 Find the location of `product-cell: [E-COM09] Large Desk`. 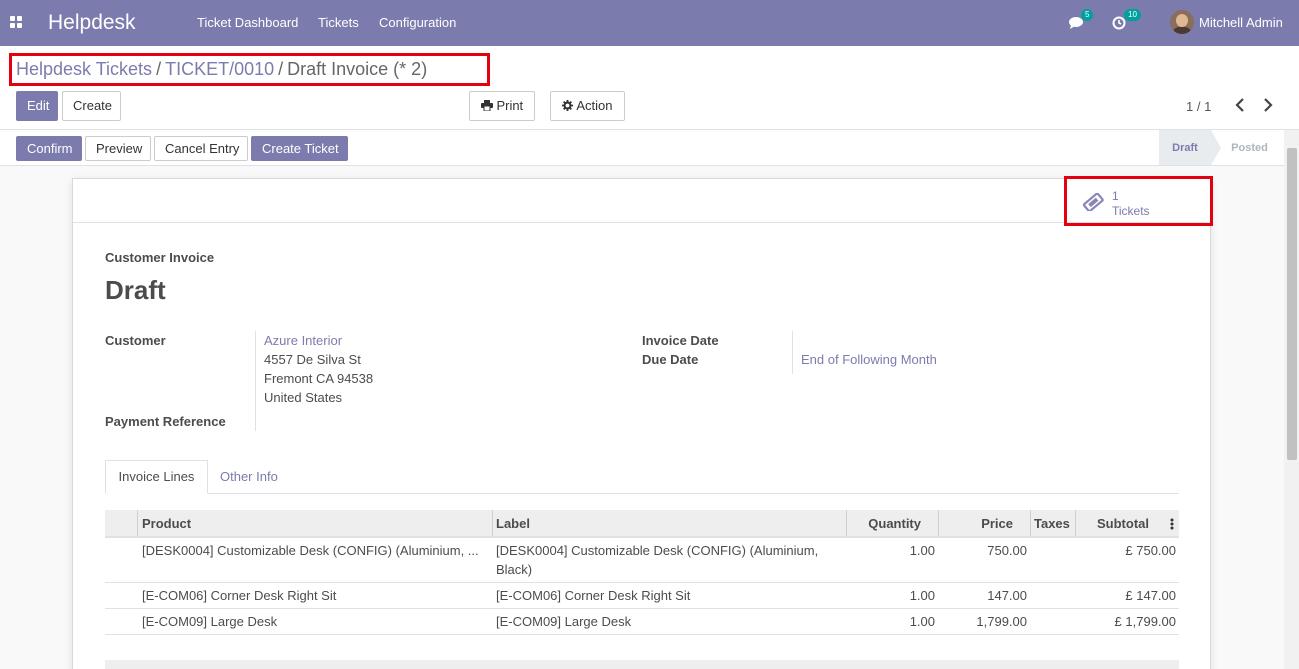

product-cell: [E-COM09] Large Desk is located at coordinates (209, 621).